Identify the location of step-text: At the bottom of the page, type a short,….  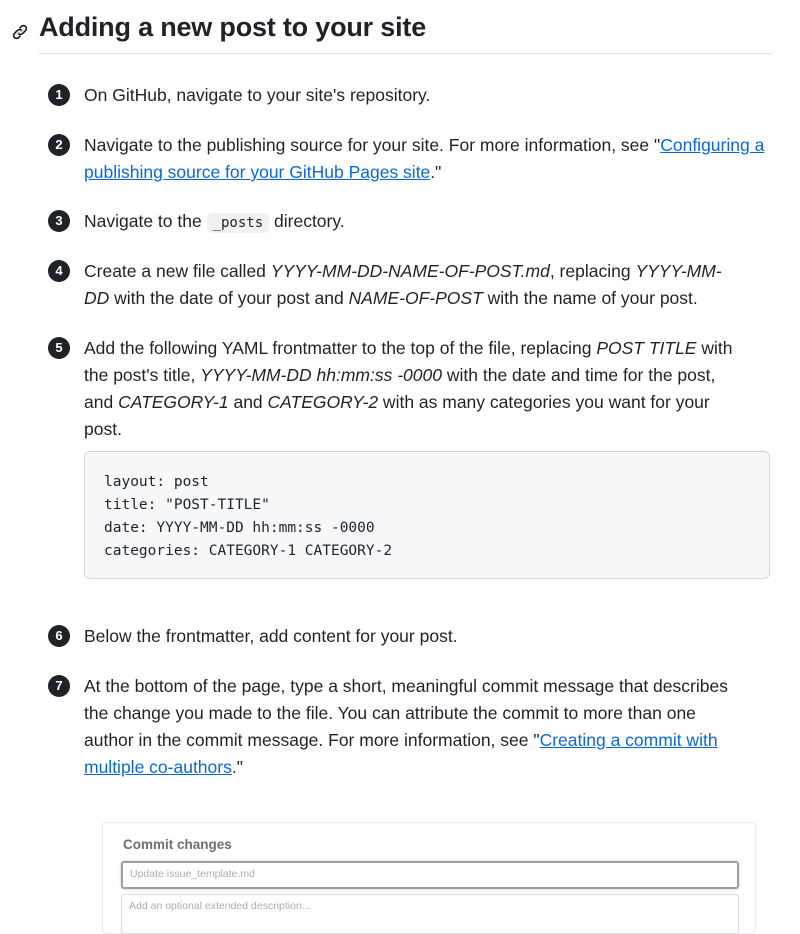
(406, 726).